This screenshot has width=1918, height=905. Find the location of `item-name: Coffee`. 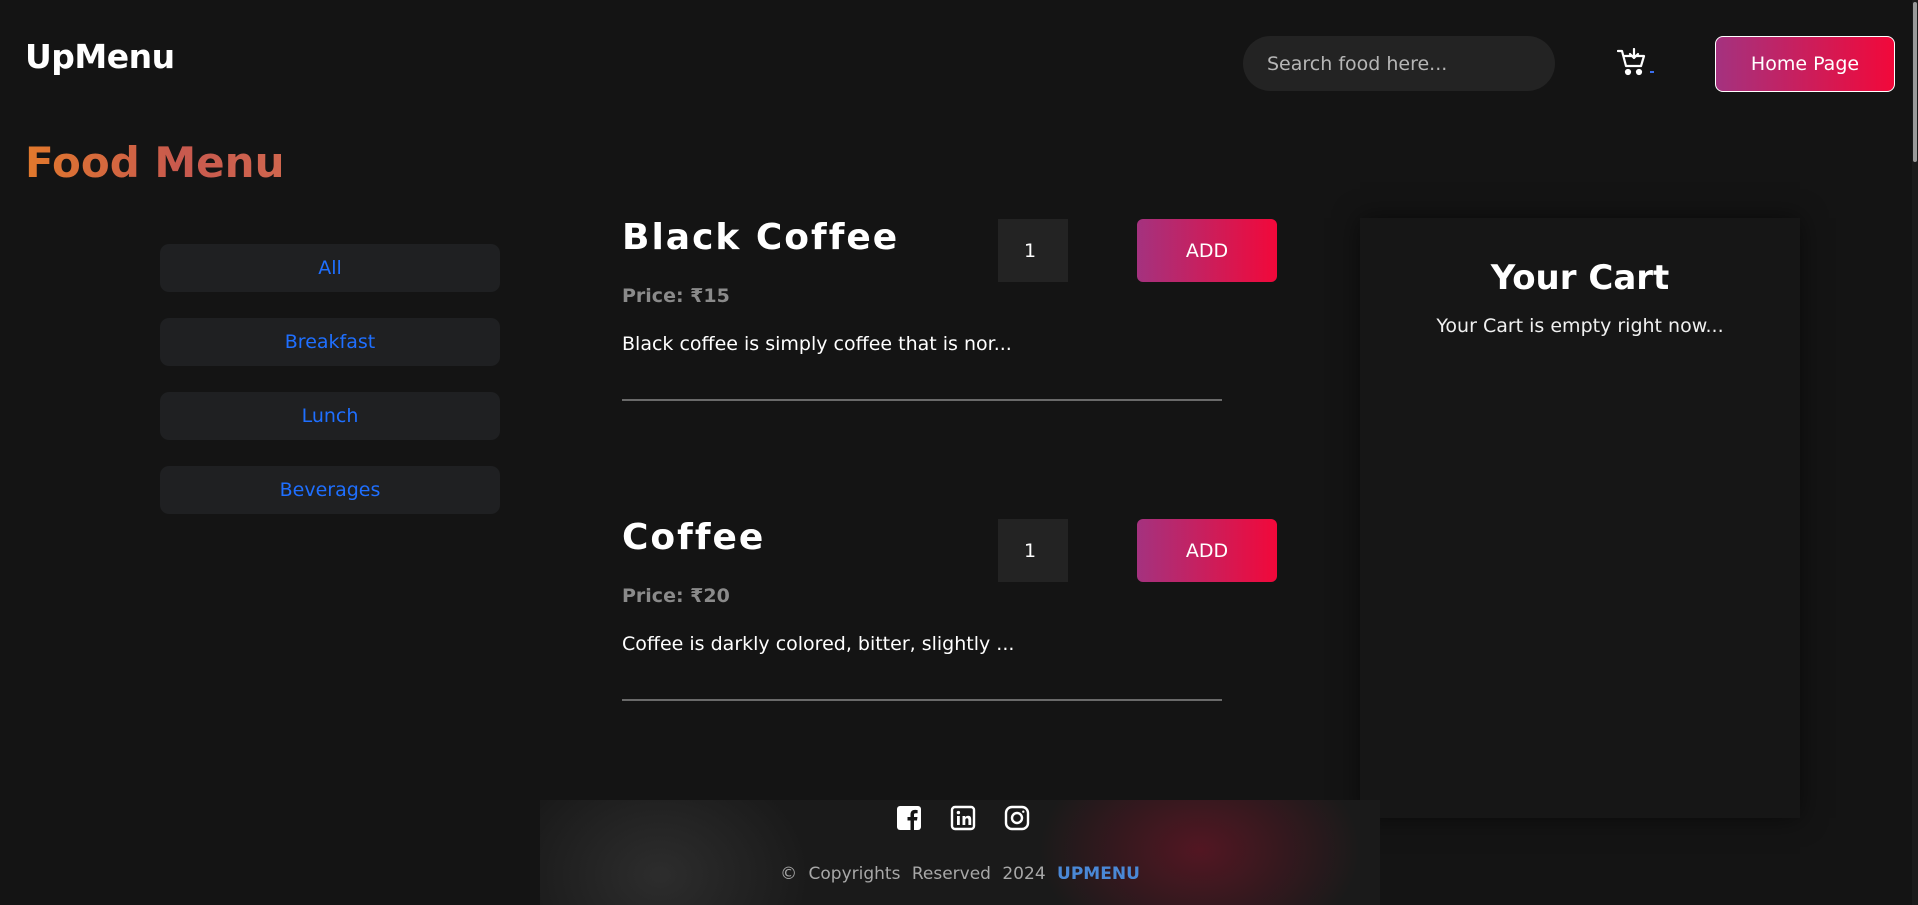

item-name: Coffee is located at coordinates (694, 537).